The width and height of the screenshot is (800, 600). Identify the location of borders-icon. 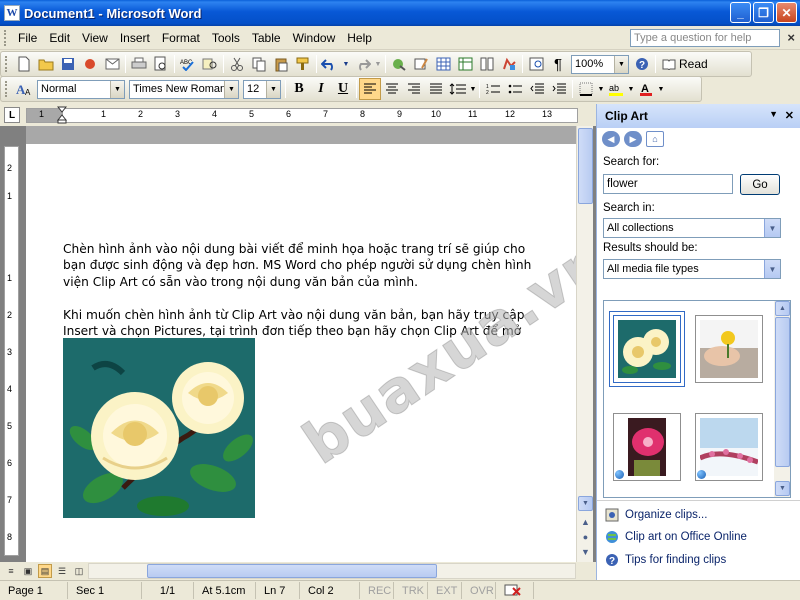
(586, 89).